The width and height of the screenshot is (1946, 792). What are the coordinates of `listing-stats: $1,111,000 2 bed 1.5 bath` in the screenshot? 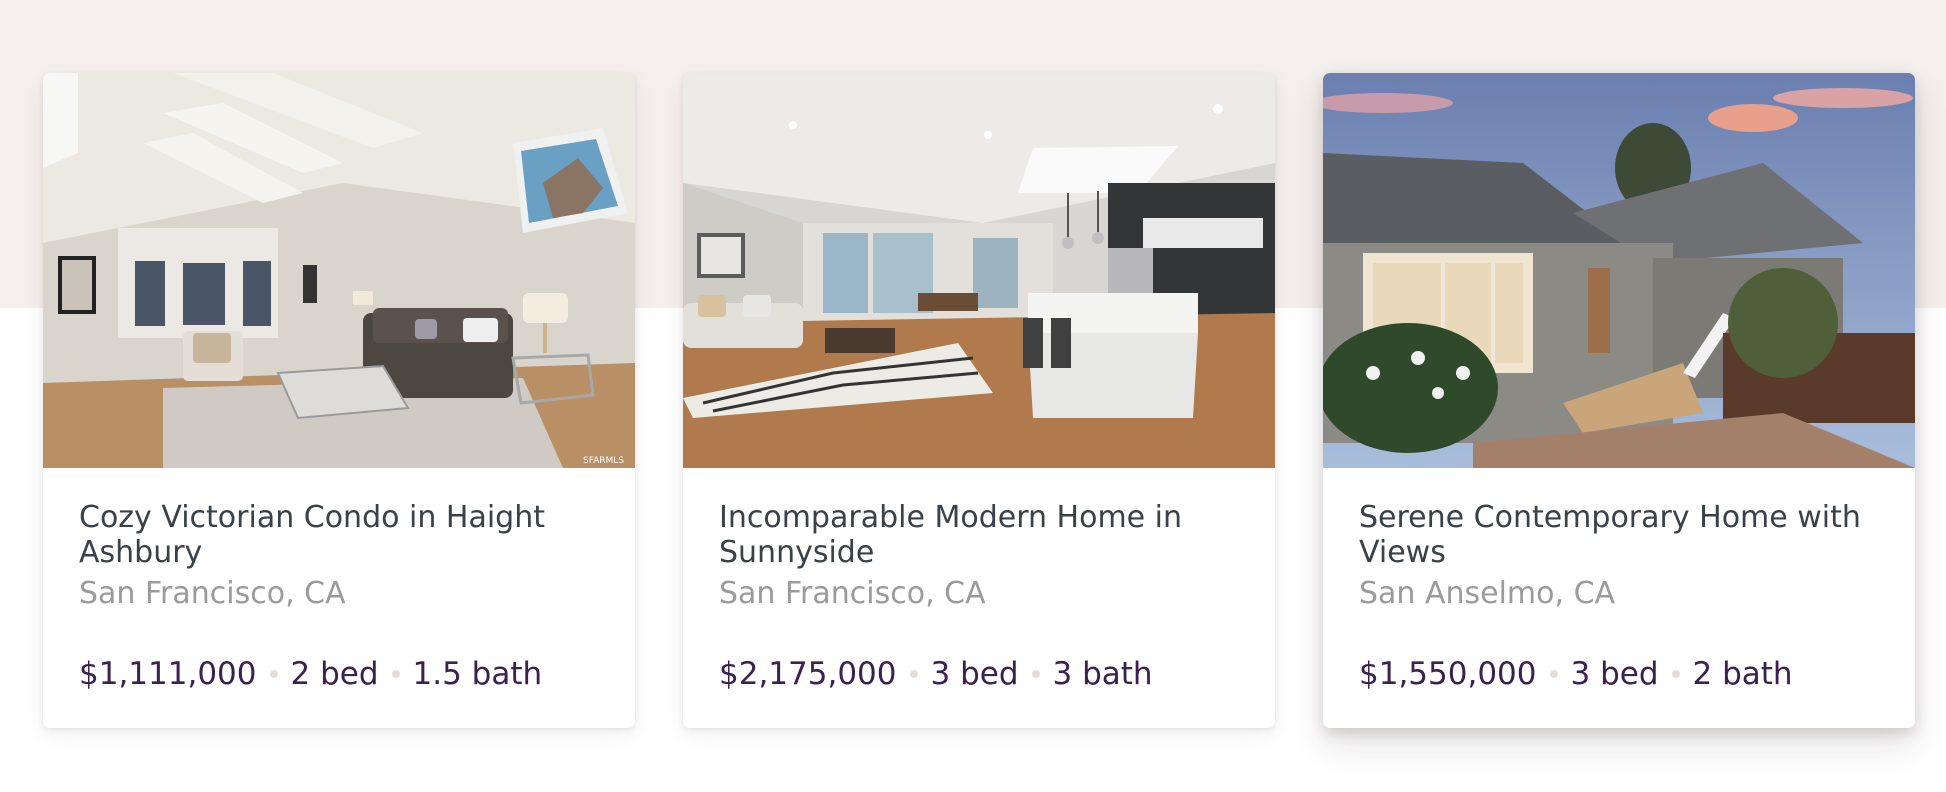 It's located at (339, 674).